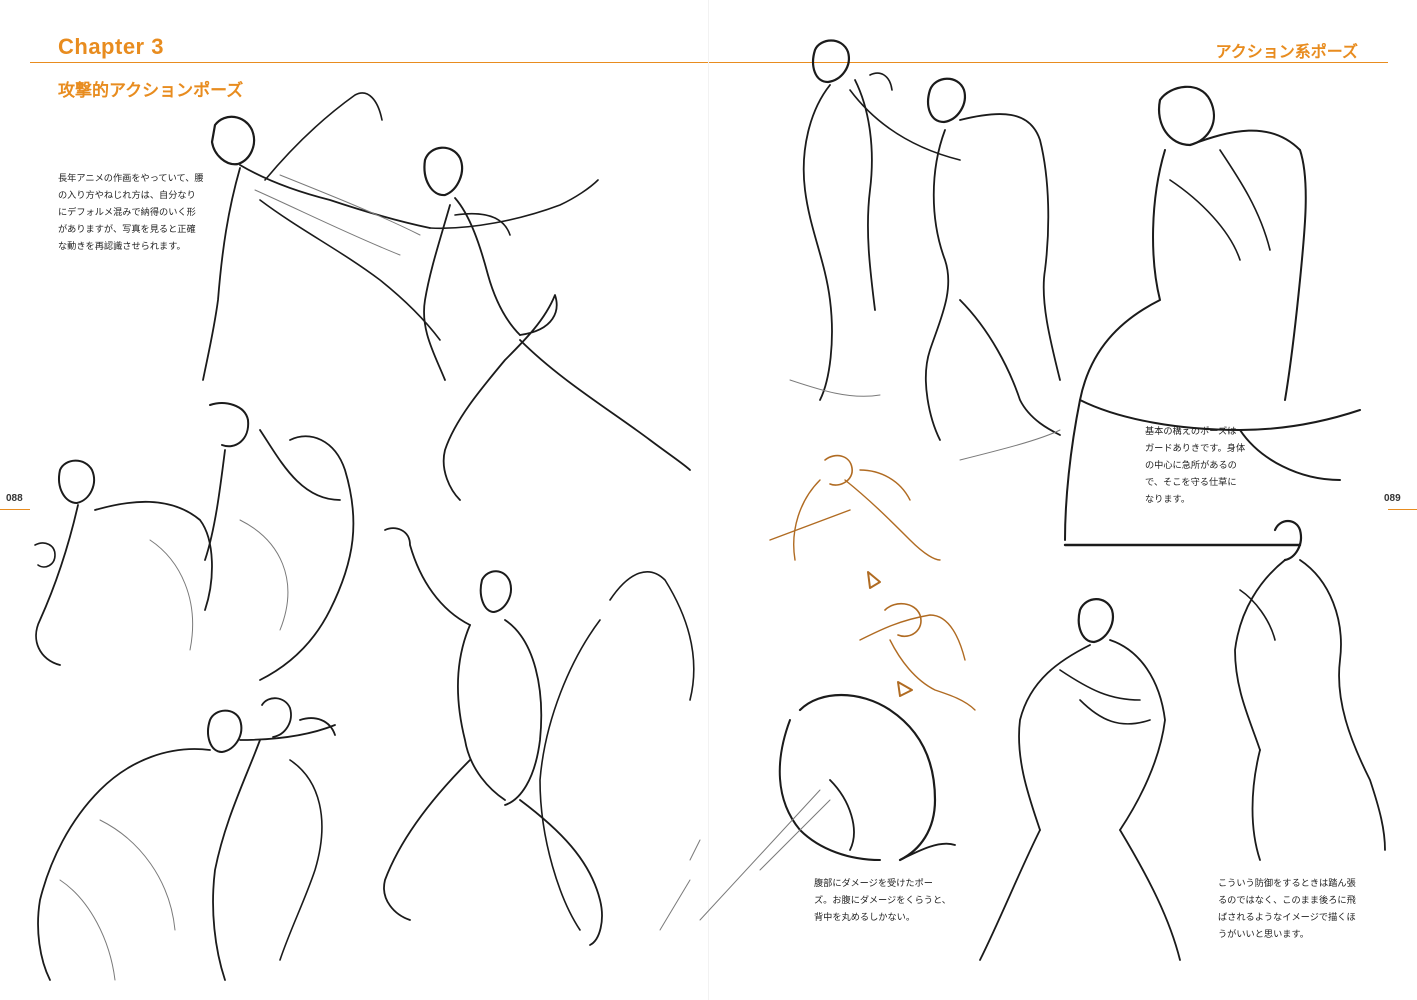 The height and width of the screenshot is (1000, 1417). I want to click on sketch-uppercut-figure, so click(542, 736).